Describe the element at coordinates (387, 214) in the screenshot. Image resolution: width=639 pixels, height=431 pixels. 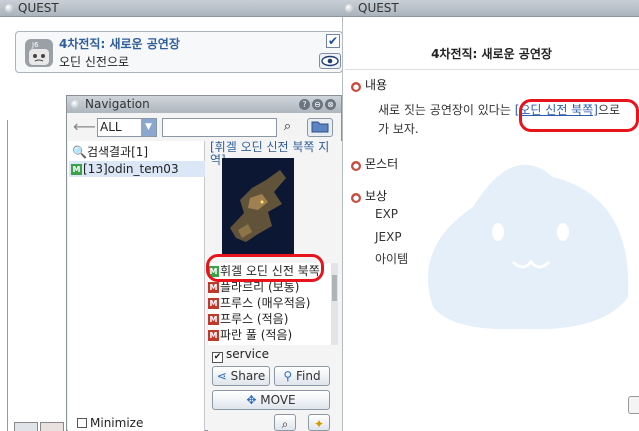
I see `reward-exp: EXP` at that location.